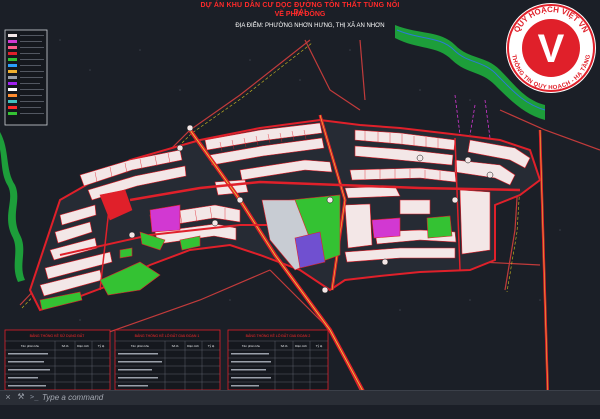 This screenshot has height=419, width=600. I want to click on table3-col-name: Tên phân khu, so click(251, 346).